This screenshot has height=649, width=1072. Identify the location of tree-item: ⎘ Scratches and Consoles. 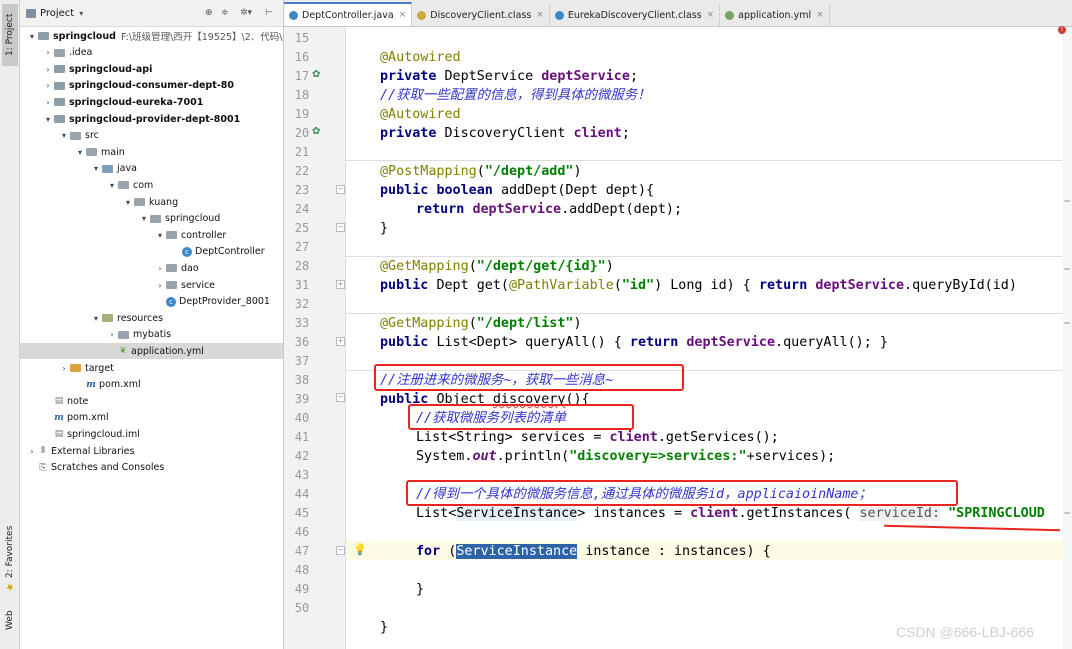
(92, 468).